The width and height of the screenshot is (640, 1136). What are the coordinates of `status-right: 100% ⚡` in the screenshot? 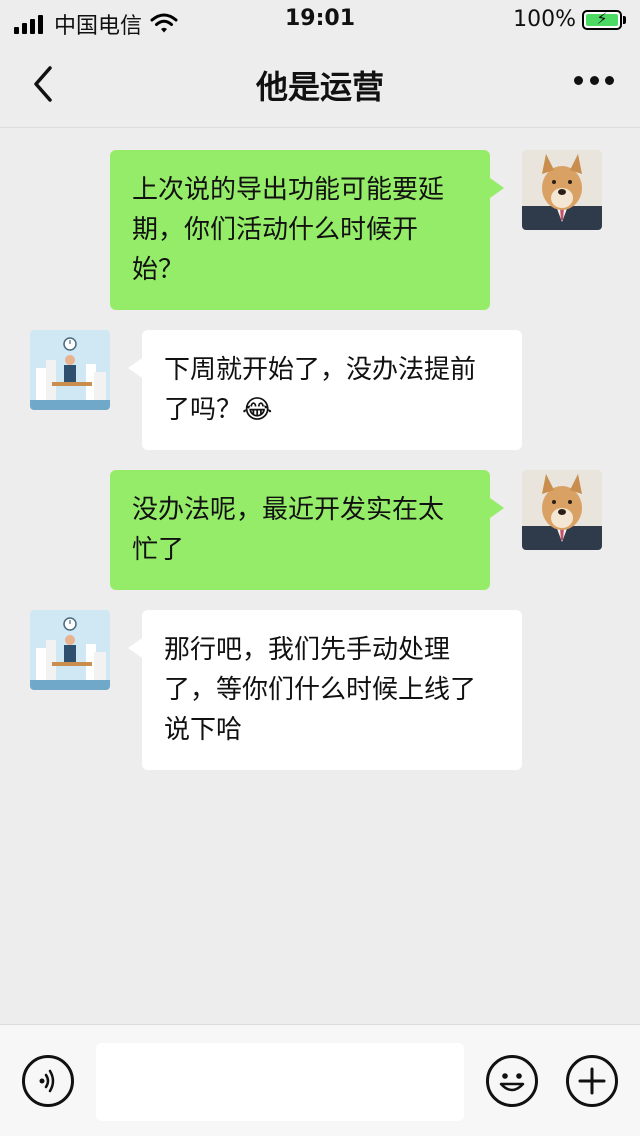 It's located at (569, 19).